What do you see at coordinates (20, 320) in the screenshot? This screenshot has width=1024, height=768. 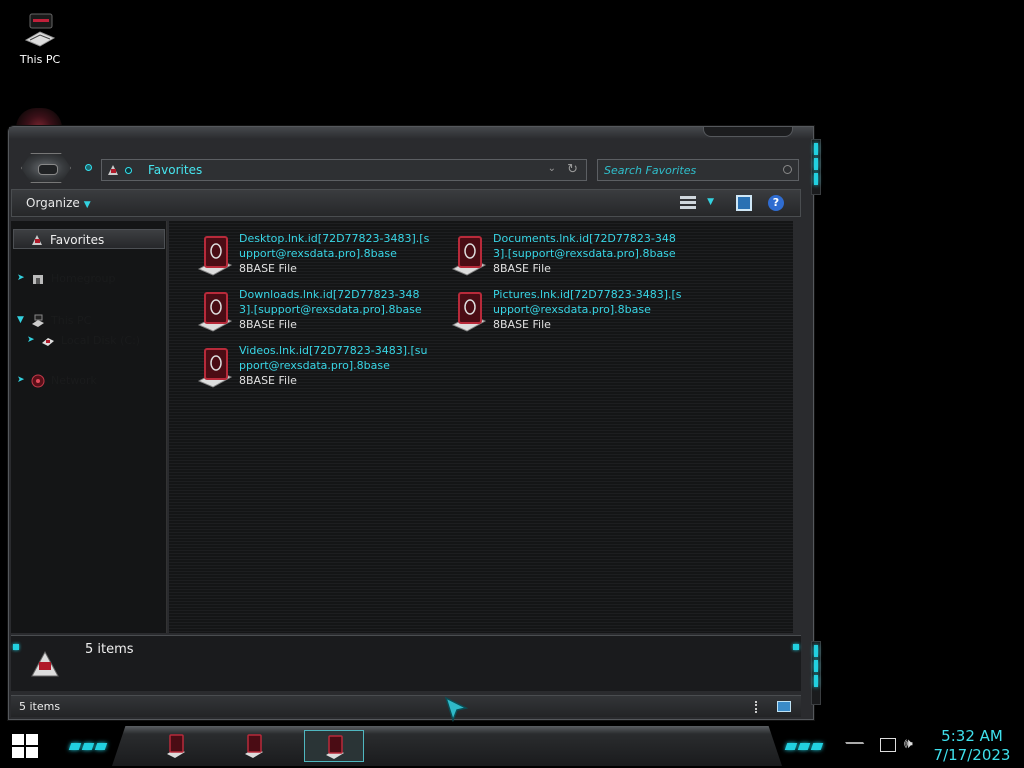 I see `collapse-arrow-icon: ▼` at bounding box center [20, 320].